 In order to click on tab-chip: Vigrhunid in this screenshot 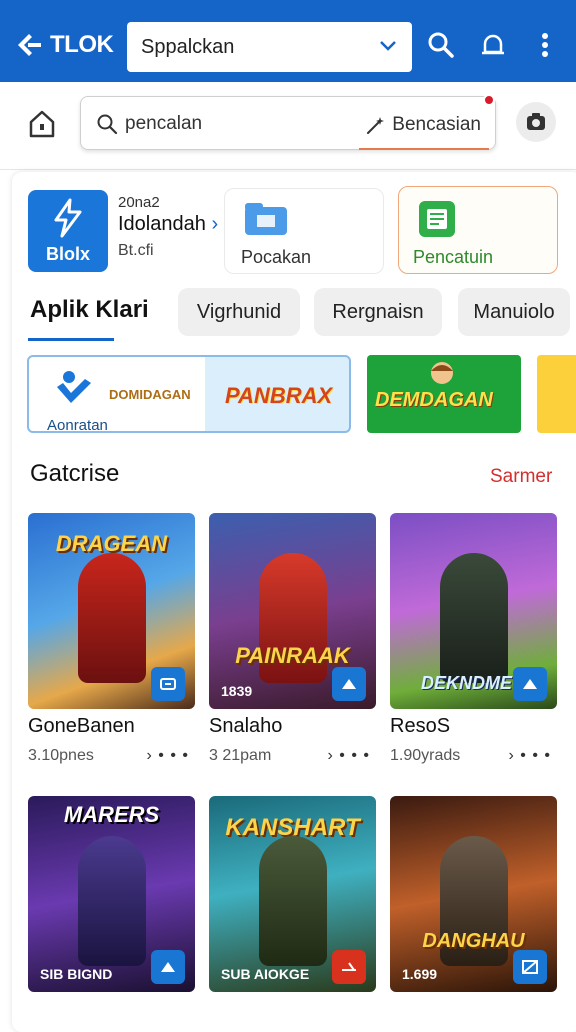, I will do `click(239, 312)`.